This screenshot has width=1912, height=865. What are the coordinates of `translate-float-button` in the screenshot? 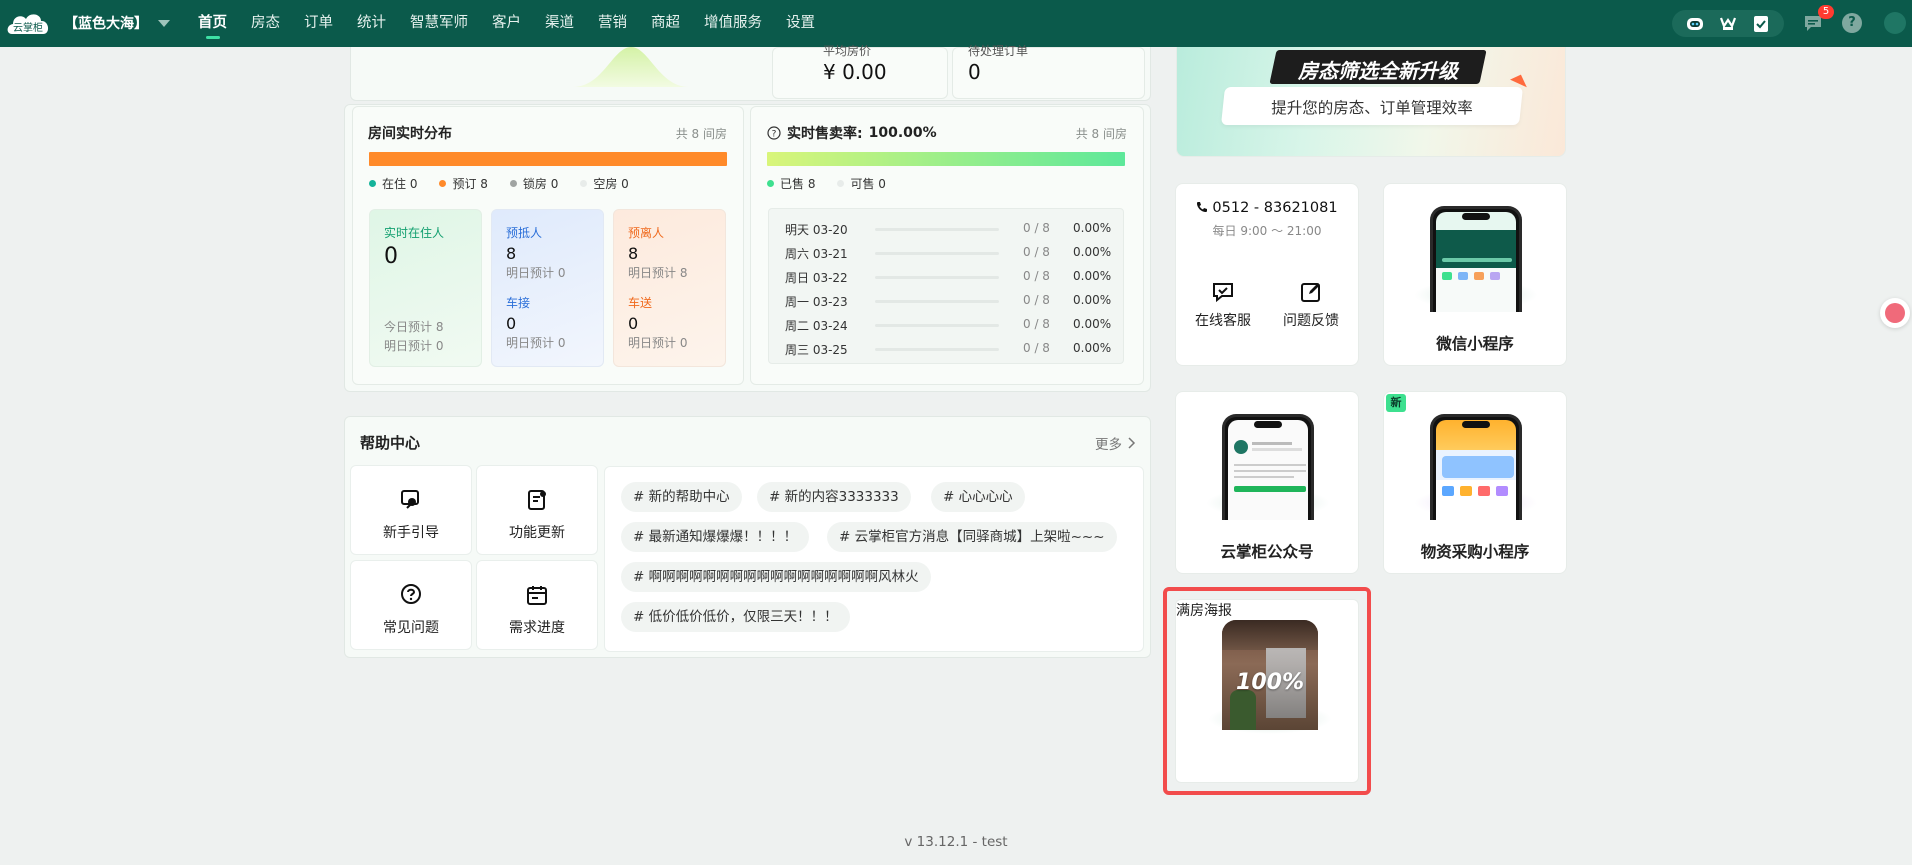 It's located at (1895, 313).